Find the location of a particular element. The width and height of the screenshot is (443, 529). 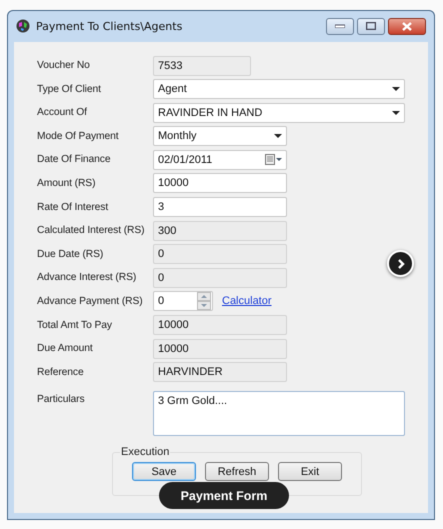

field-label: Calculated Interest (RS) is located at coordinates (91, 230).